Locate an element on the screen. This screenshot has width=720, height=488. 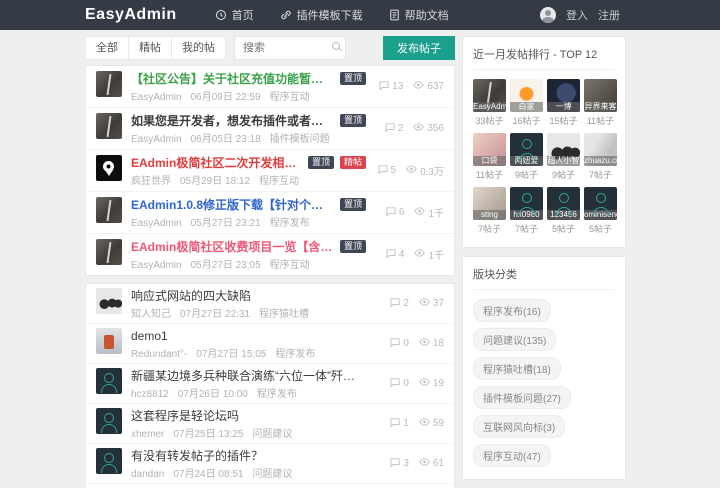
top-poster: EasyAdmin 33帖子 is located at coordinates (489, 104).